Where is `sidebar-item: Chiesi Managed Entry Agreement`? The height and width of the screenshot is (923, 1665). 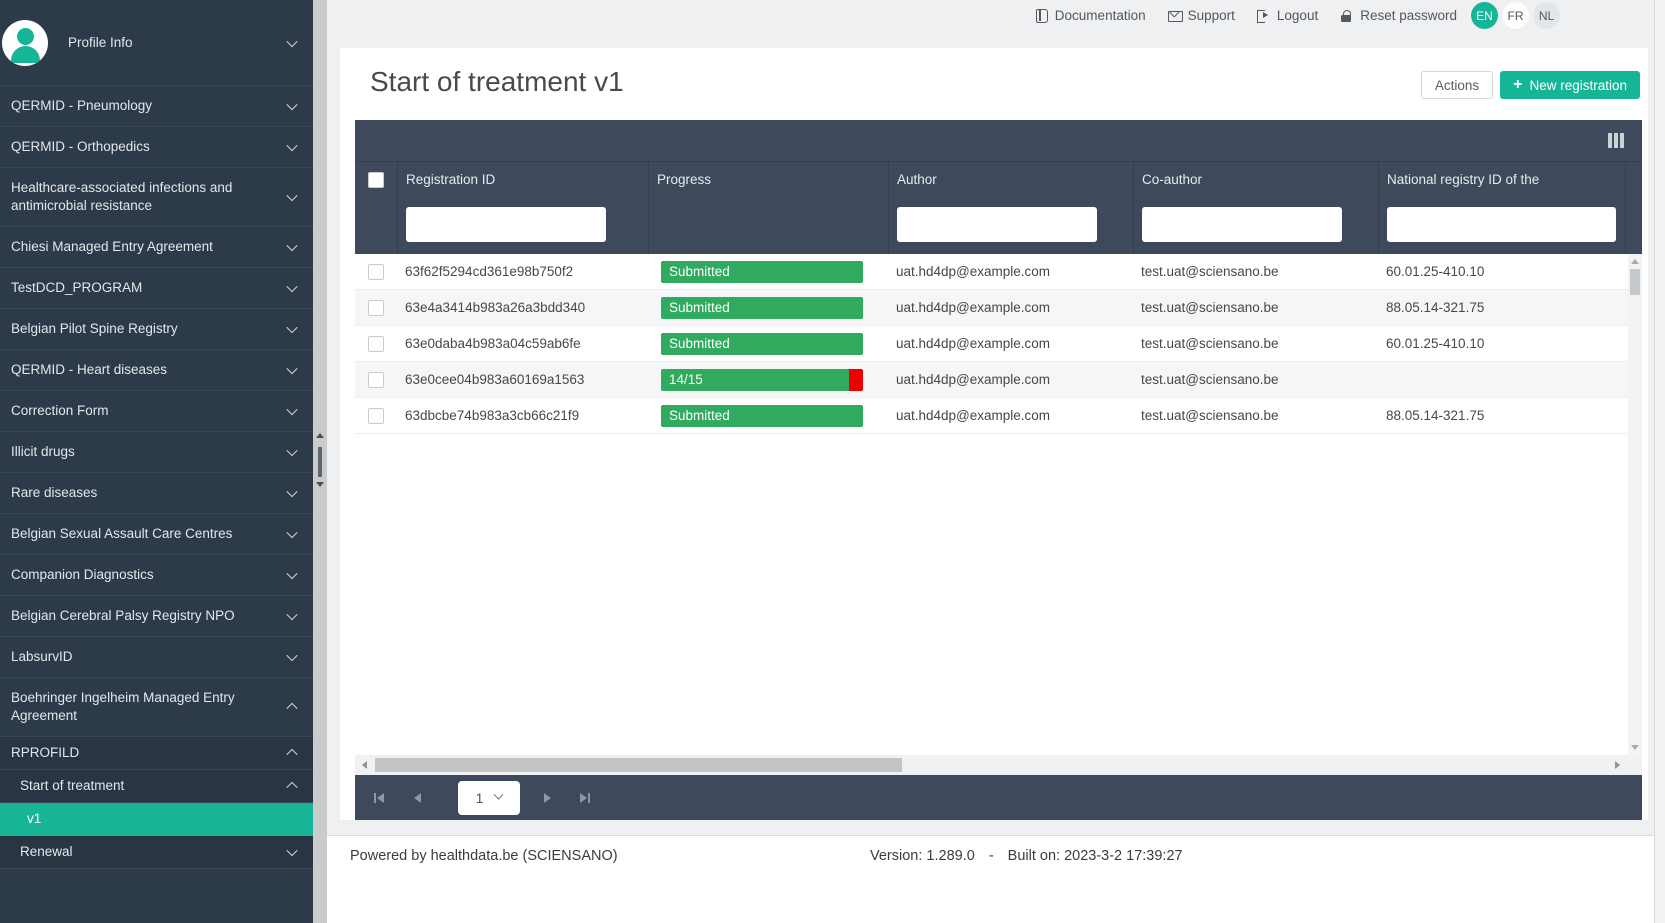
sidebar-item: Chiesi Managed Entry Agreement is located at coordinates (156, 247).